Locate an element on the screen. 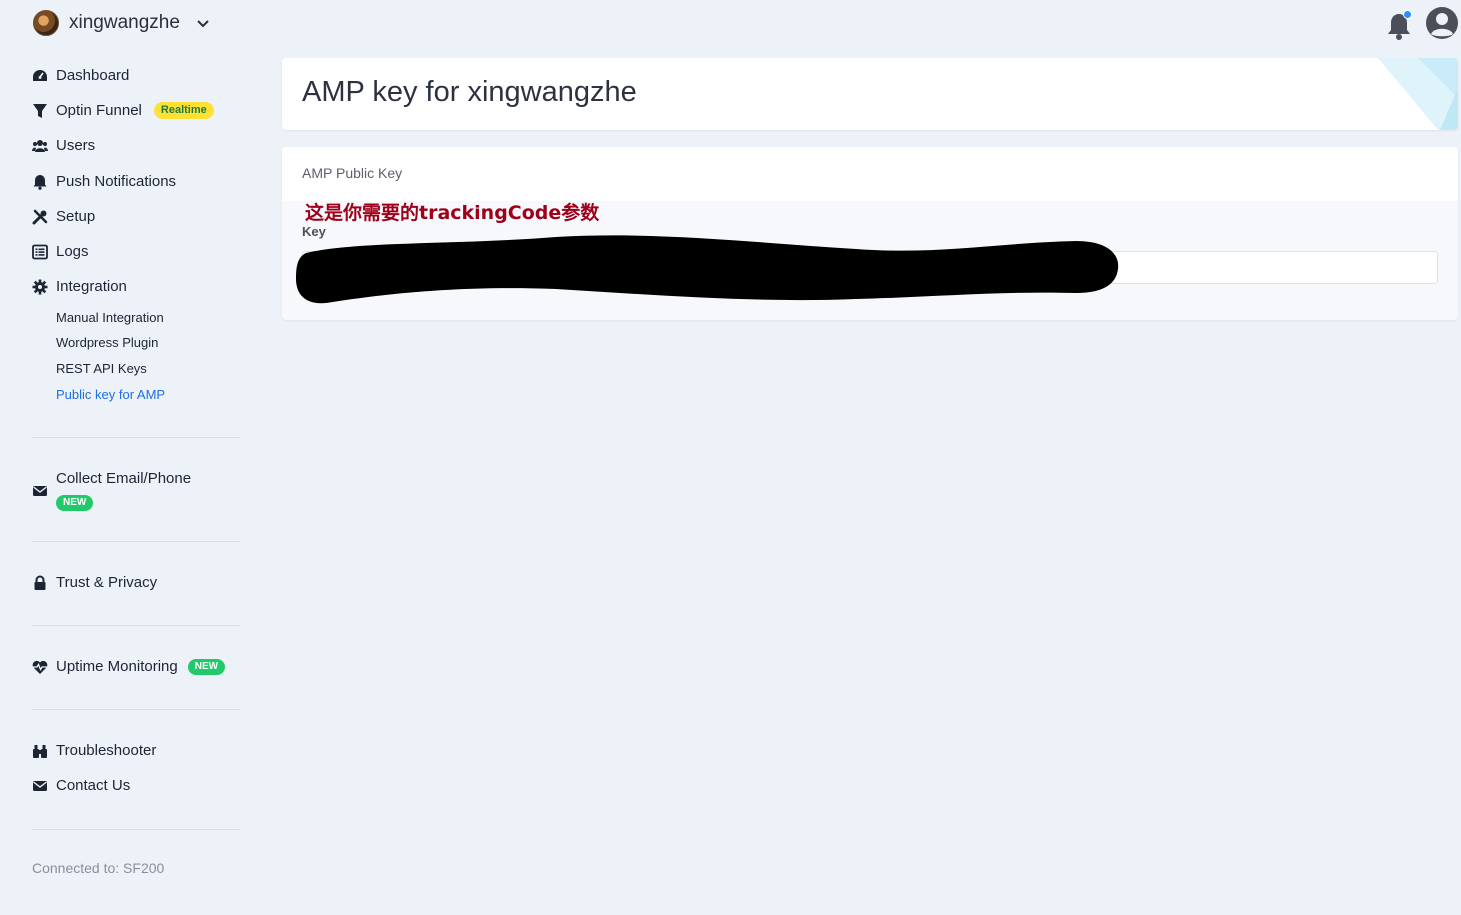 The width and height of the screenshot is (1461, 915). sidebar-item-collect-email-phone: Collect Email/Phone NEW is located at coordinates (111, 490).